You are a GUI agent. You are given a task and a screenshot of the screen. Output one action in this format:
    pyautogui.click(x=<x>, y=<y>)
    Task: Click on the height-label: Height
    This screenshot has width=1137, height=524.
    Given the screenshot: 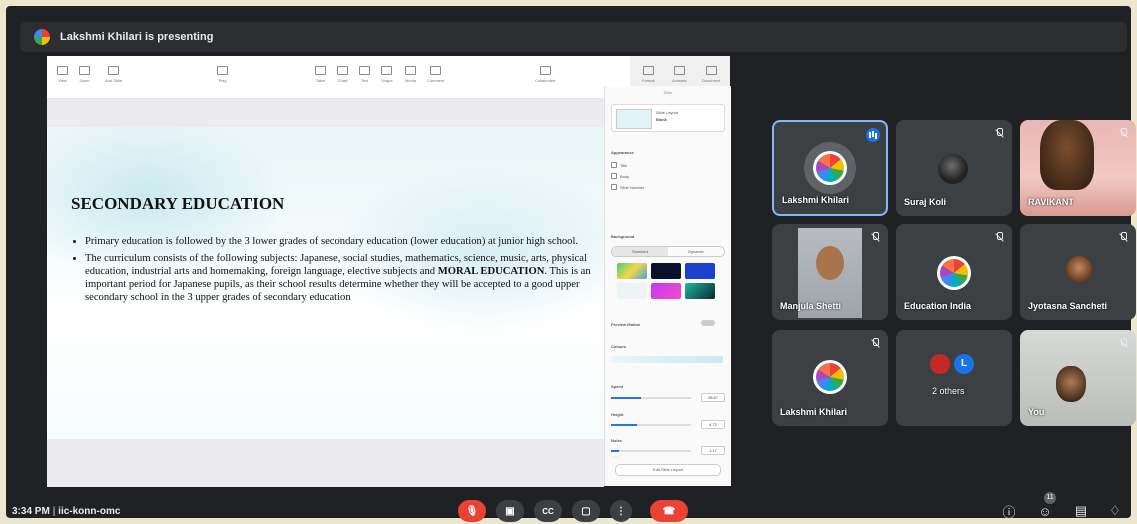 What is the action you would take?
    pyautogui.click(x=617, y=414)
    